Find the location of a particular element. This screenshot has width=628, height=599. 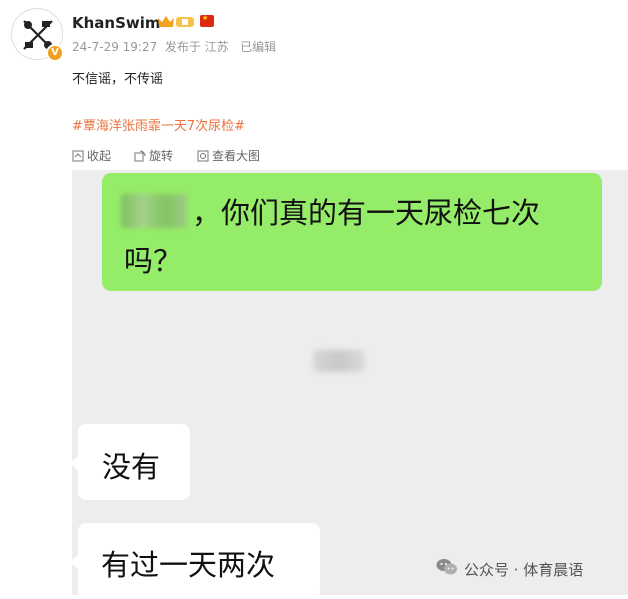

post-meta: 24-7-29 19:27 发布于 江苏 已编辑 is located at coordinates (174, 47).